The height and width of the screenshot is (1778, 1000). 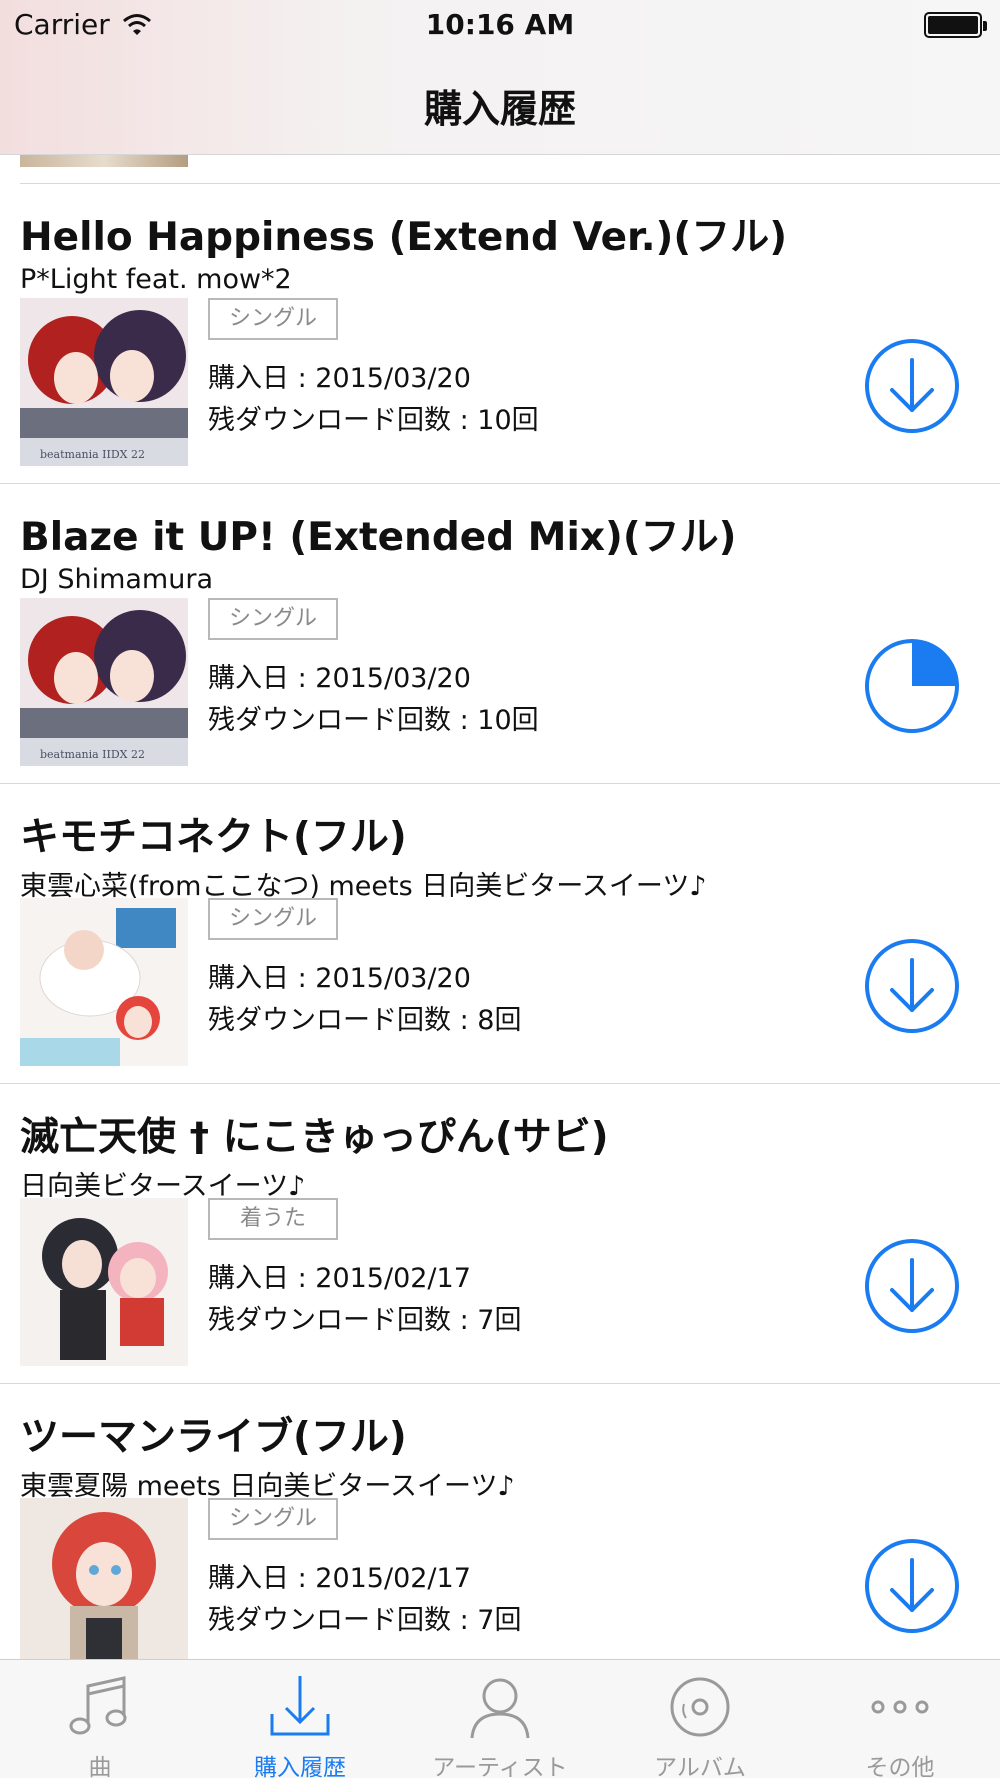 I want to click on music-note-icon, so click(x=98, y=1705).